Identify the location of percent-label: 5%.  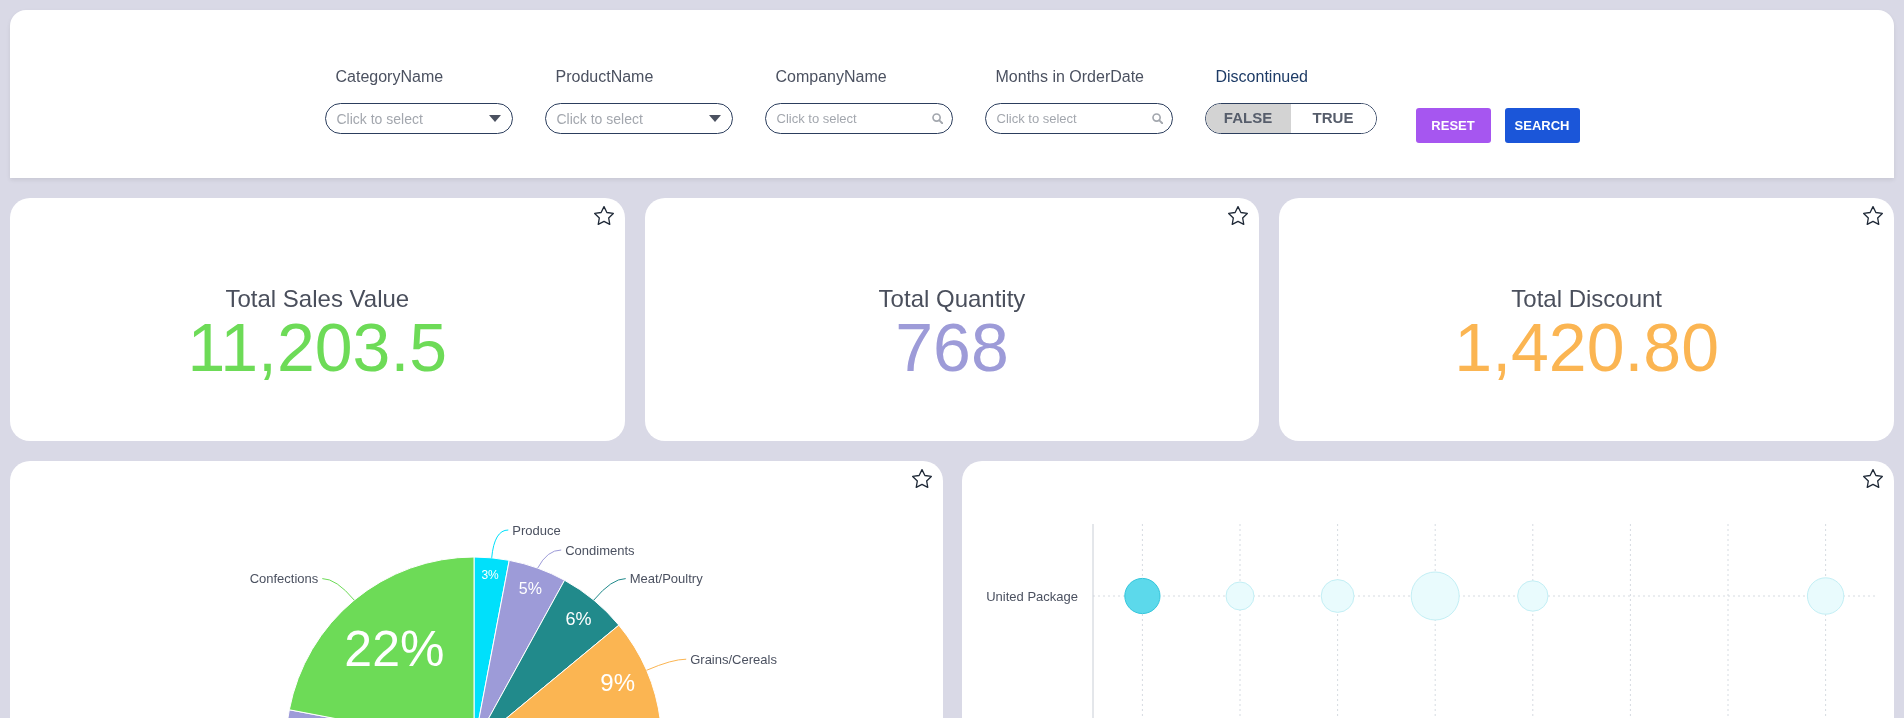
(530, 588).